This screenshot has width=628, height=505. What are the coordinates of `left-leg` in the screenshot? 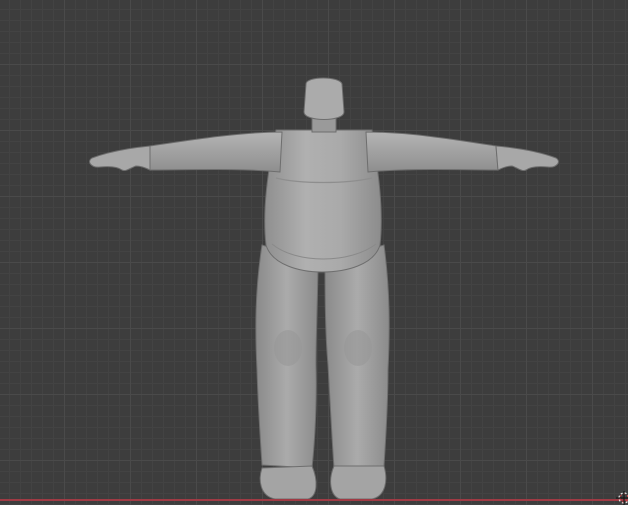 It's located at (287, 372).